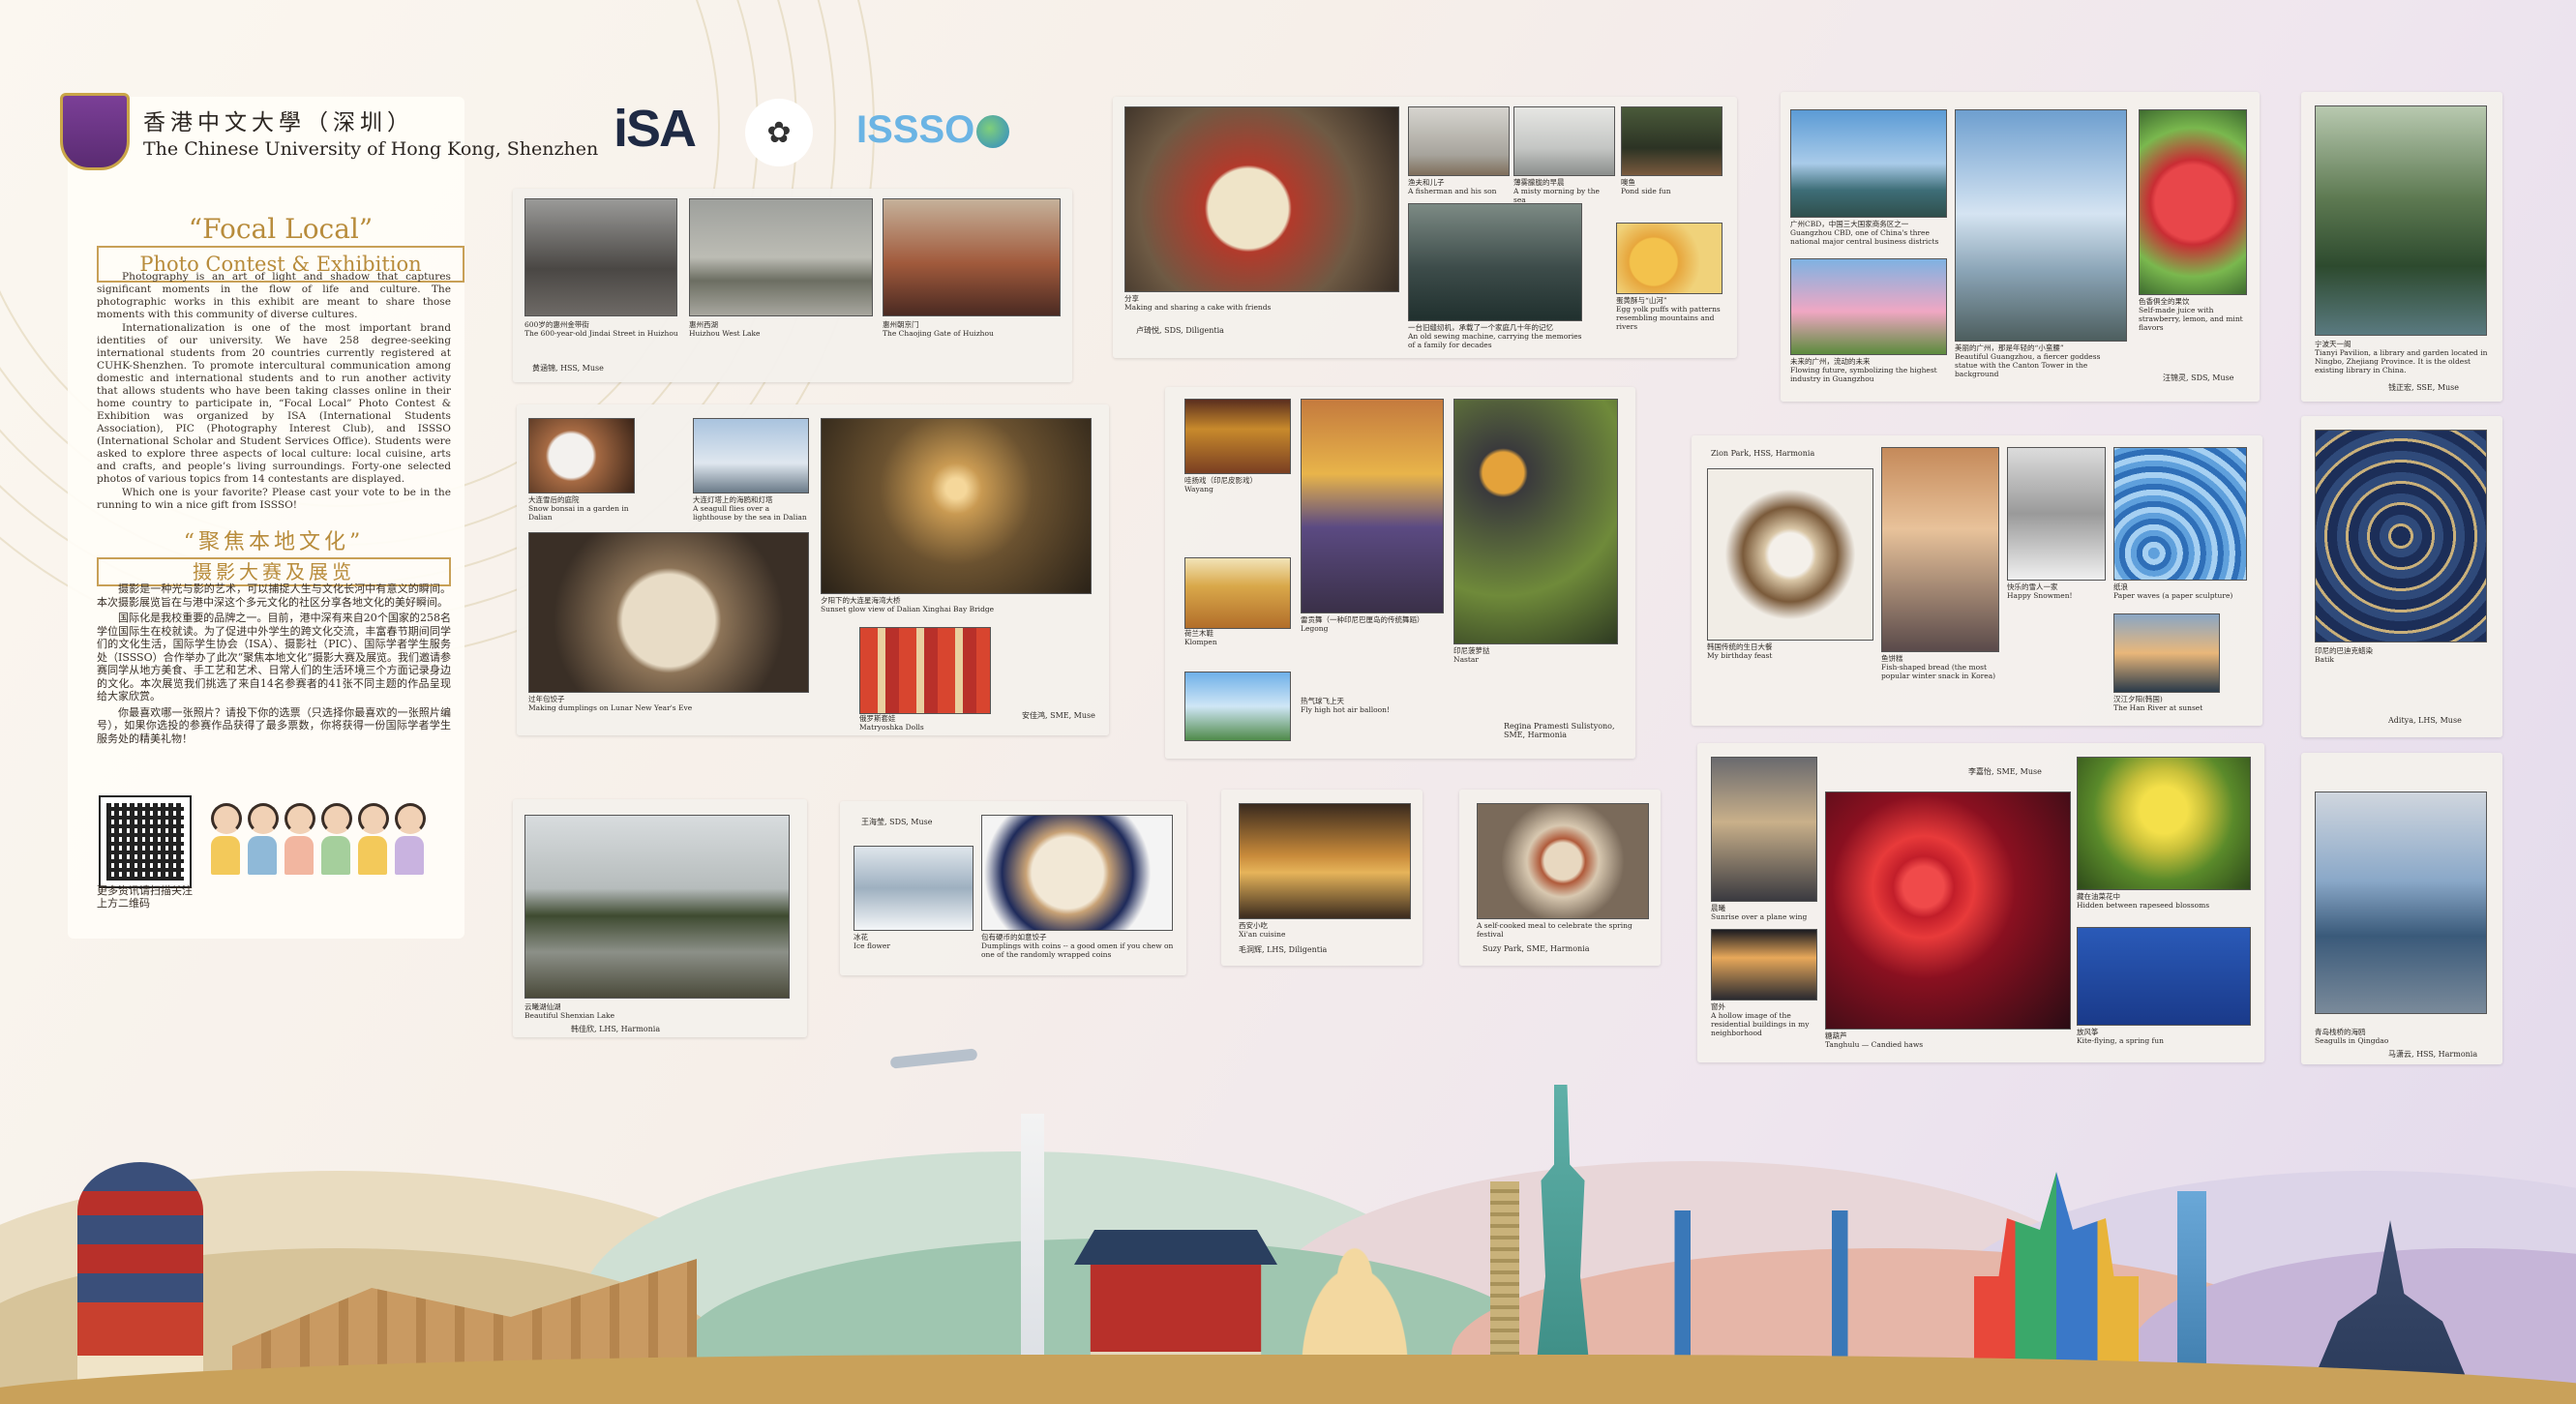 The width and height of the screenshot is (2576, 1404). What do you see at coordinates (1180, 330) in the screenshot?
I see `photo-credit: 卢琦悦, SDS, Diligentia` at bounding box center [1180, 330].